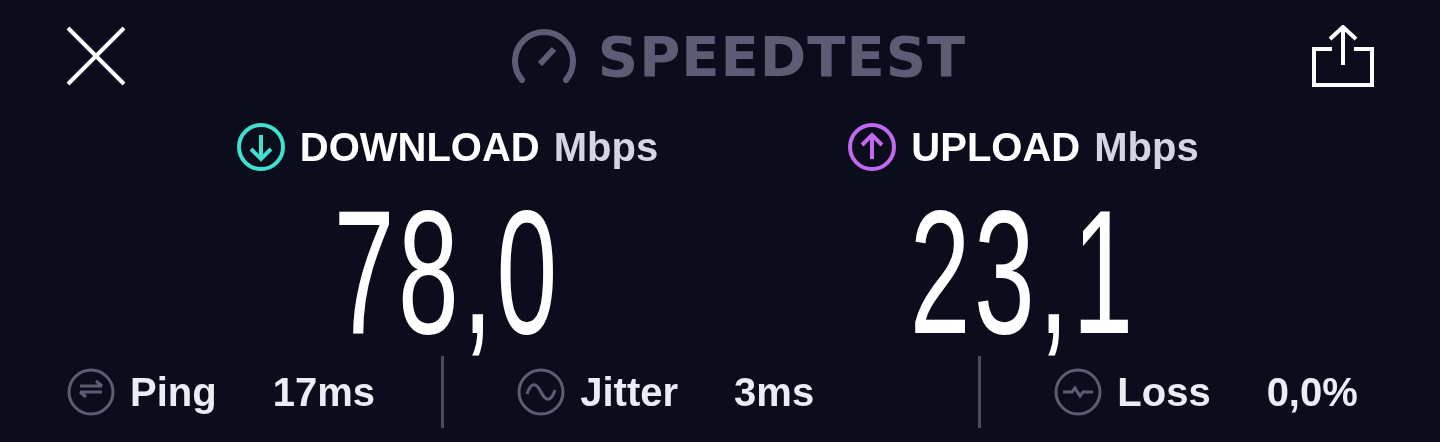  Describe the element at coordinates (1078, 392) in the screenshot. I see `loss-icon` at that location.